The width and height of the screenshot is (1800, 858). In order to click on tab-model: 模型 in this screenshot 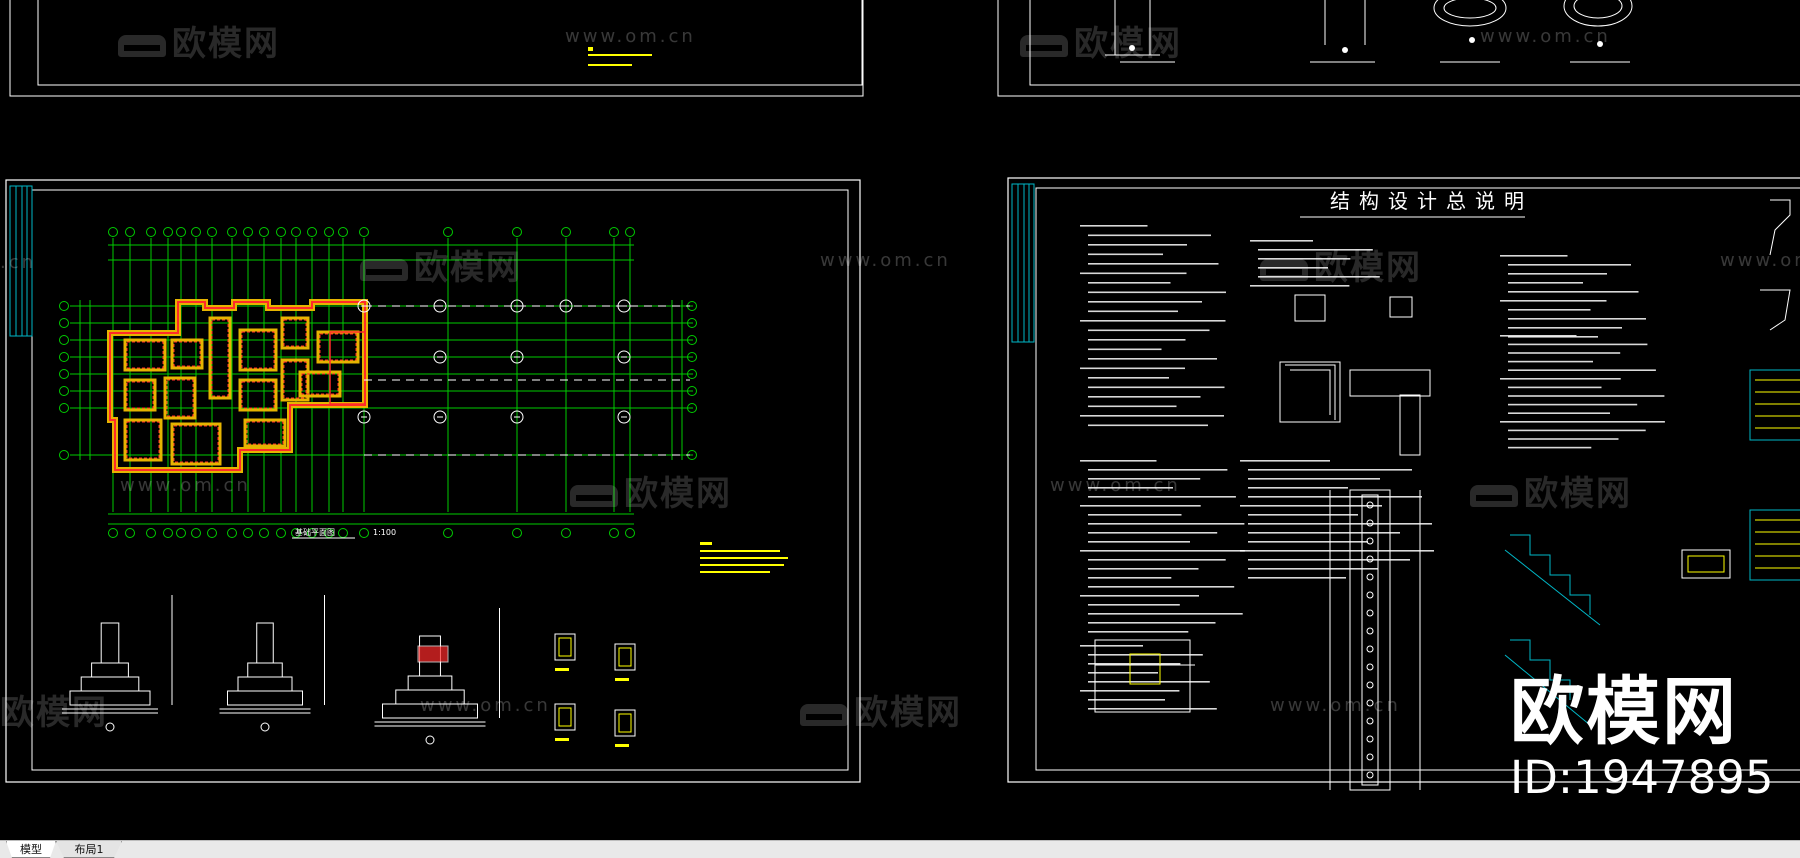, I will do `click(31, 849)`.